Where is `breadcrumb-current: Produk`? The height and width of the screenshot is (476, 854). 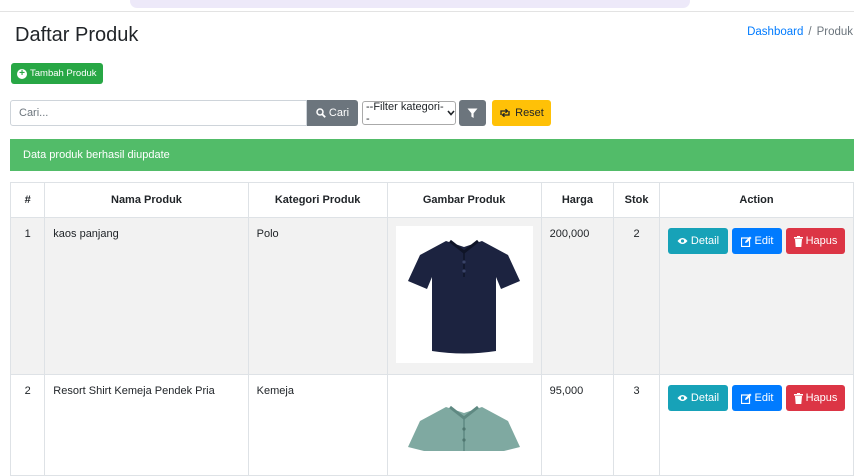 breadcrumb-current: Produk is located at coordinates (834, 32).